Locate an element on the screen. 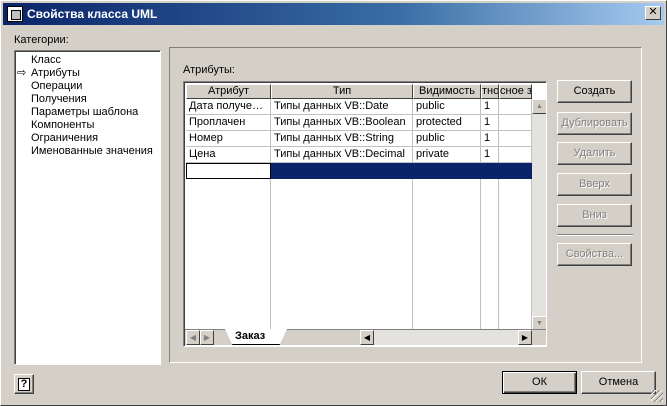  sheet-tab-bar: ◀ ▶ Заказ ◀ ▶ is located at coordinates (365, 337).